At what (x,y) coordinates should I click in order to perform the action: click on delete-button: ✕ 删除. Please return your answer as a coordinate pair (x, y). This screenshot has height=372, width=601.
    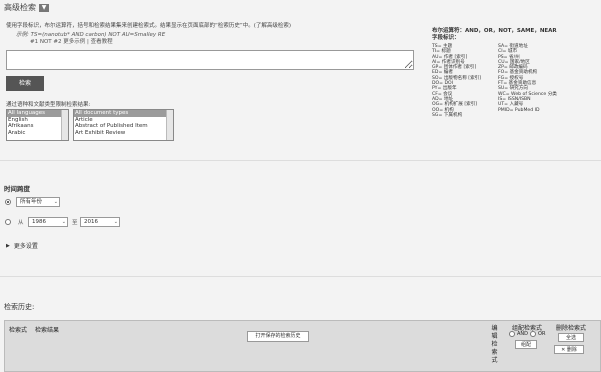
    Looking at the image, I should click on (569, 349).